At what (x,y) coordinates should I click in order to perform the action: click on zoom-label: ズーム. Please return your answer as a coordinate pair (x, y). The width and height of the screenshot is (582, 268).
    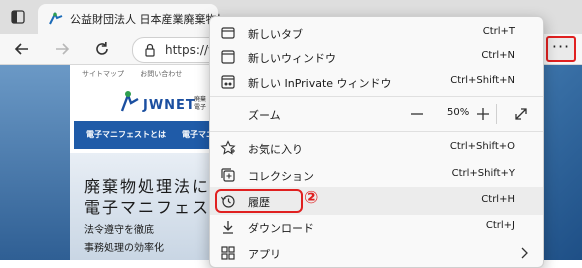
    Looking at the image, I should click on (264, 115).